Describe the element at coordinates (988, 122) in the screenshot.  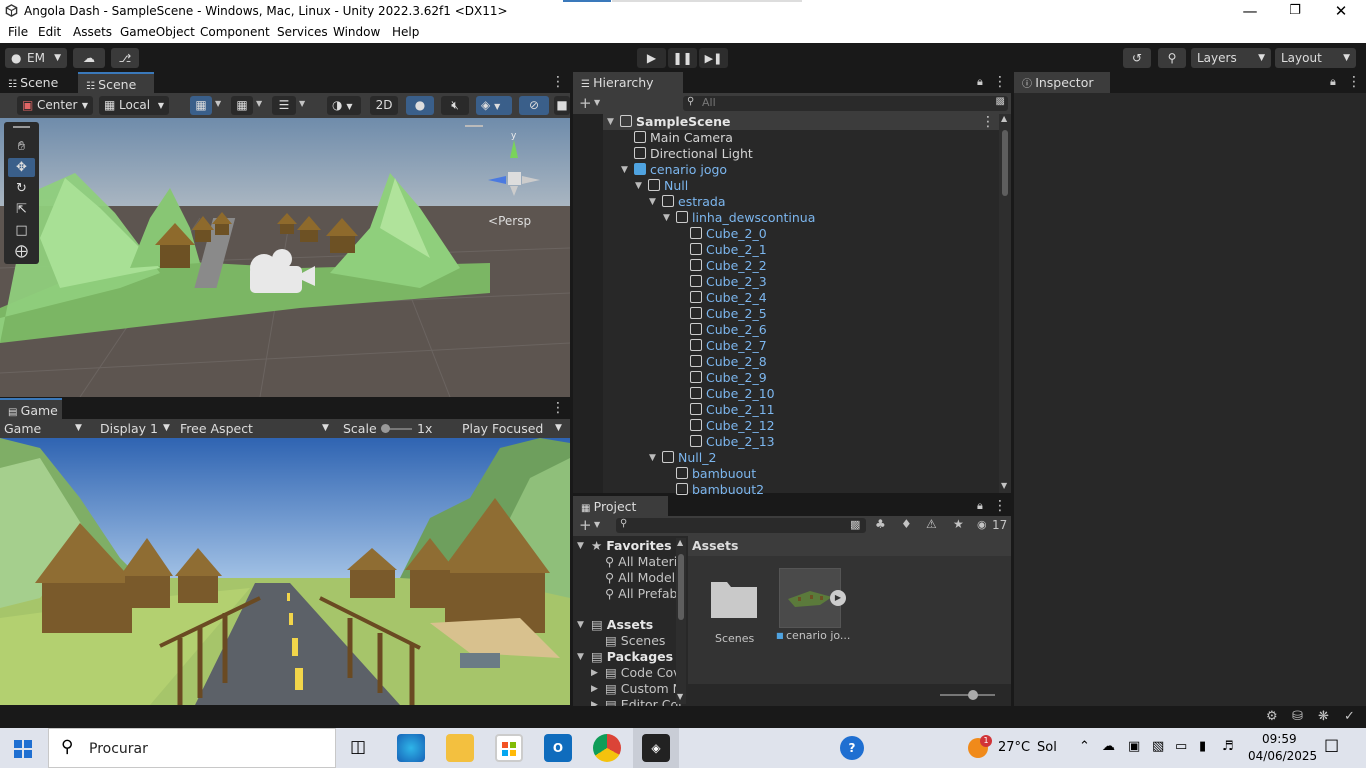
I see `scene-kebab-icon: ⋮` at that location.